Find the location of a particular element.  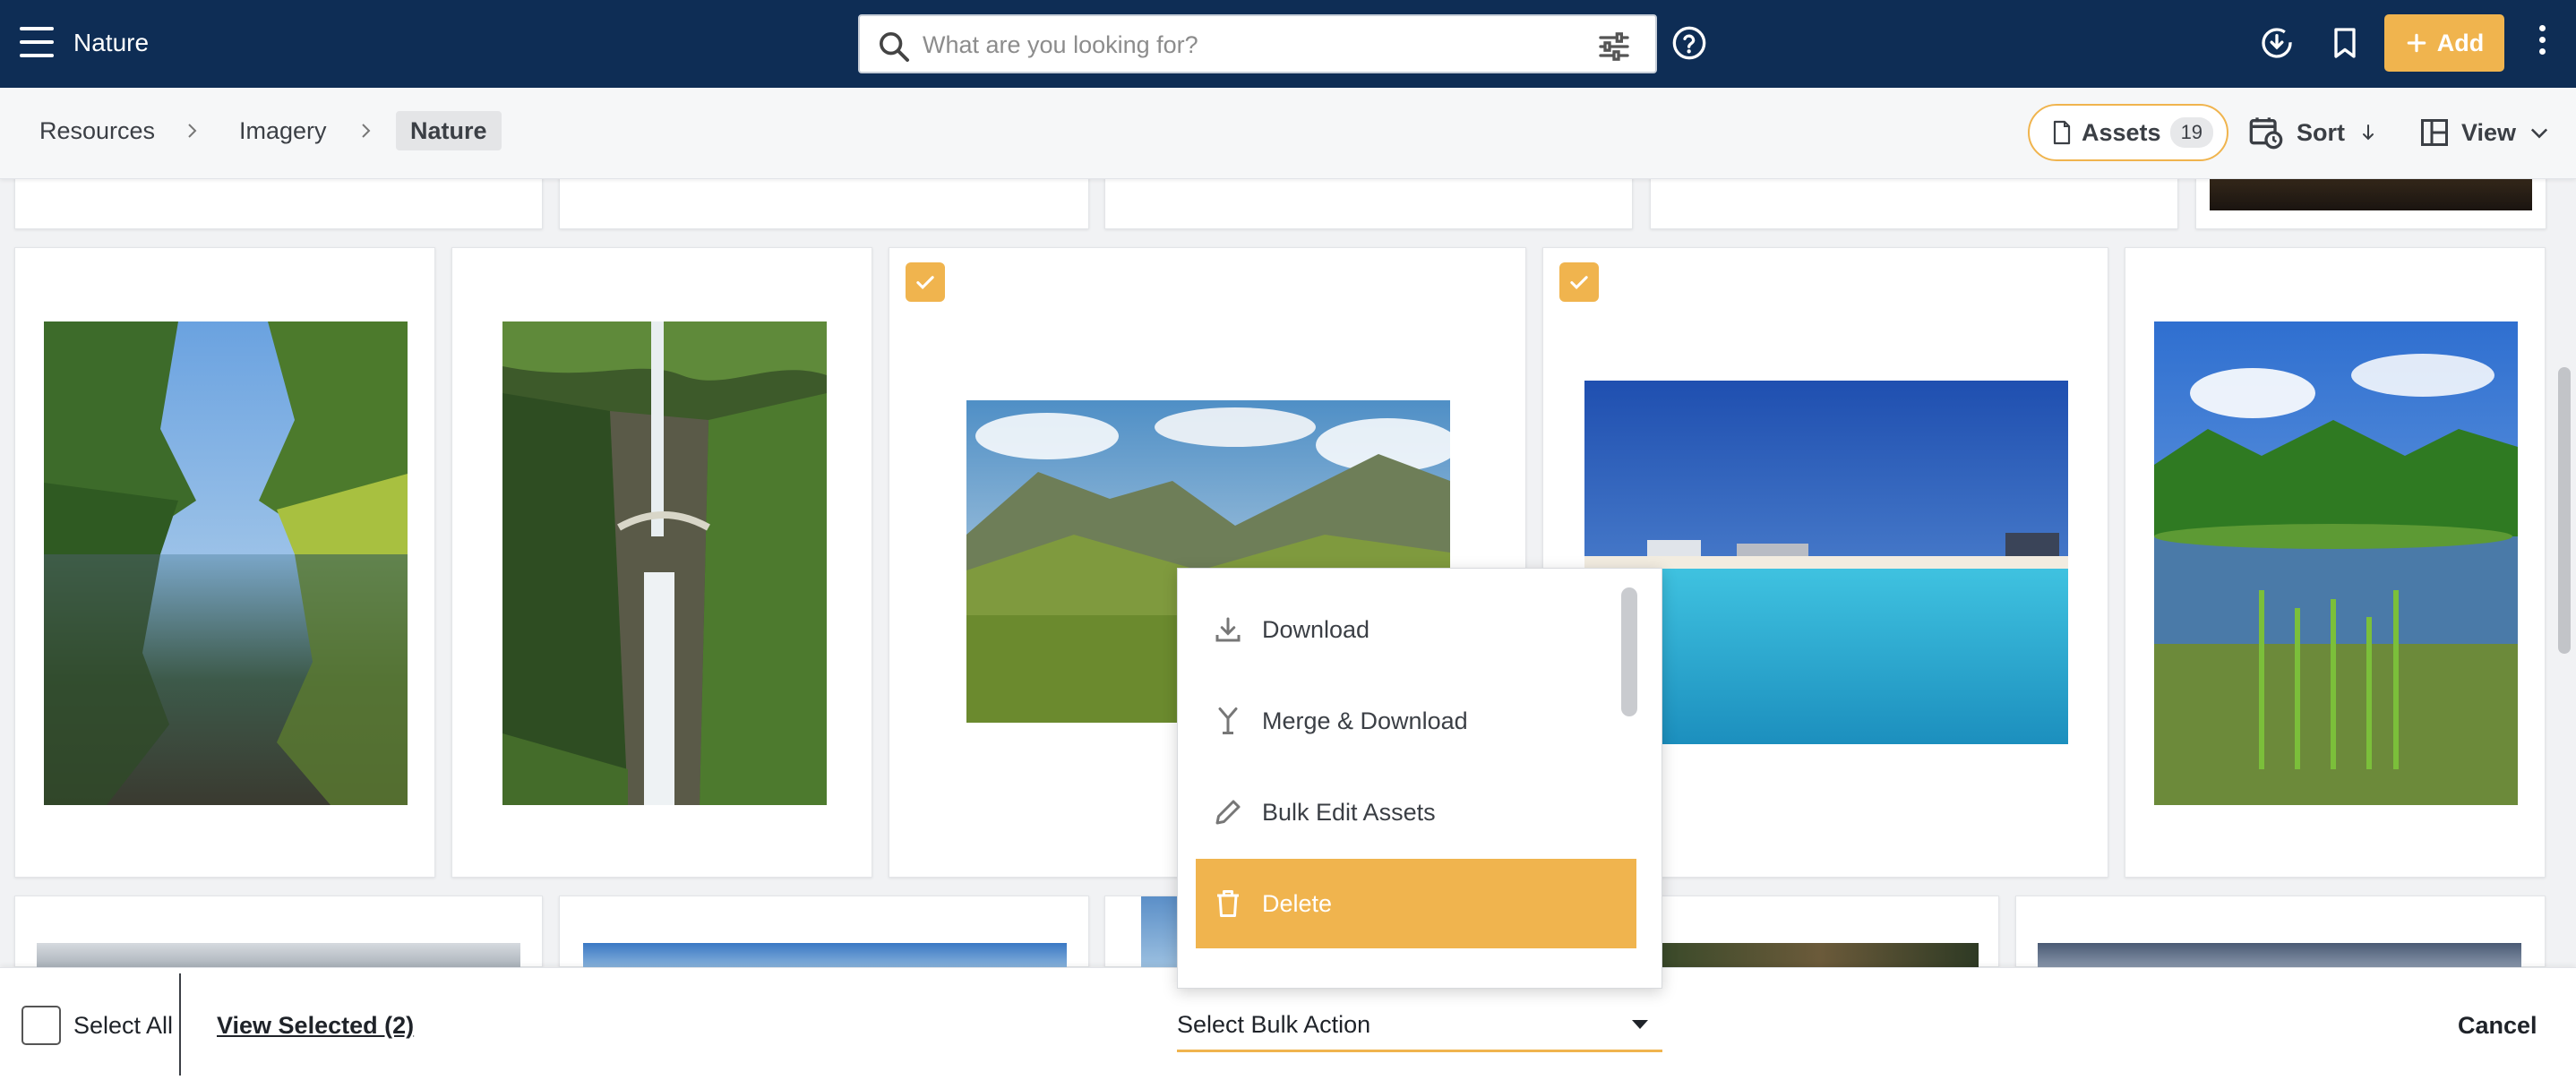

bulk-action-label: Merge & Download is located at coordinates (1365, 721).